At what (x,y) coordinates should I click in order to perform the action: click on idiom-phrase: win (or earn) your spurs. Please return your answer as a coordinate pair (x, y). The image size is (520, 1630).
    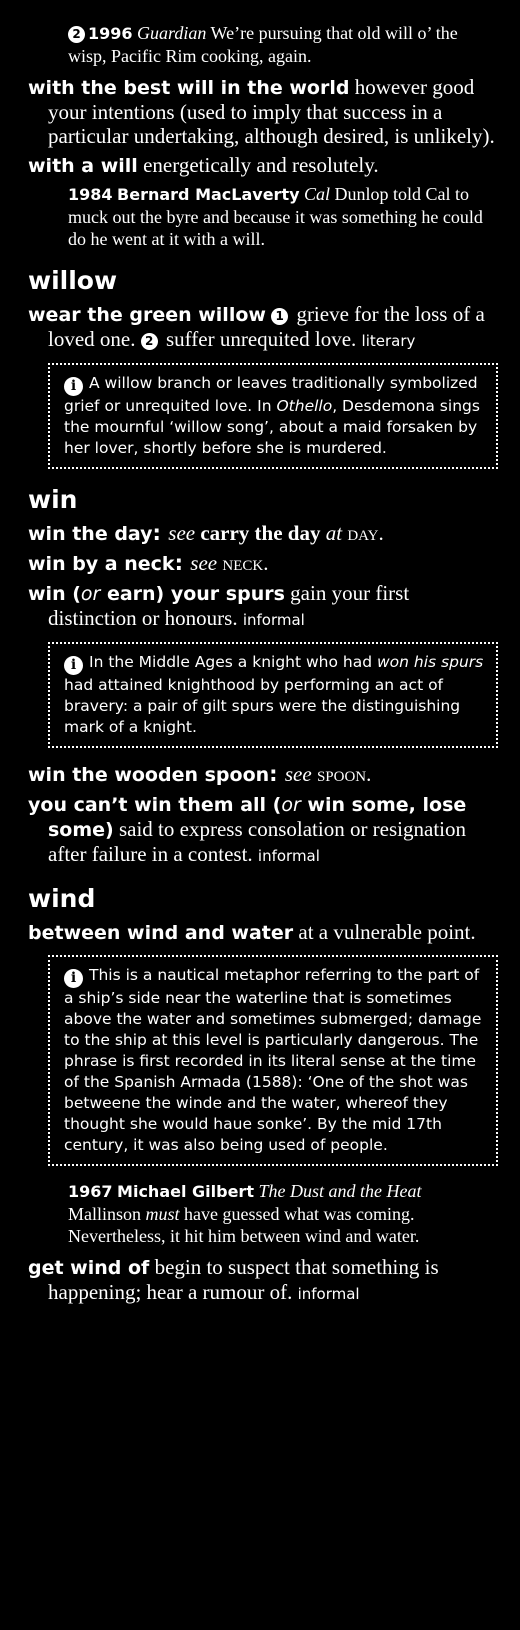
    Looking at the image, I should click on (156, 594).